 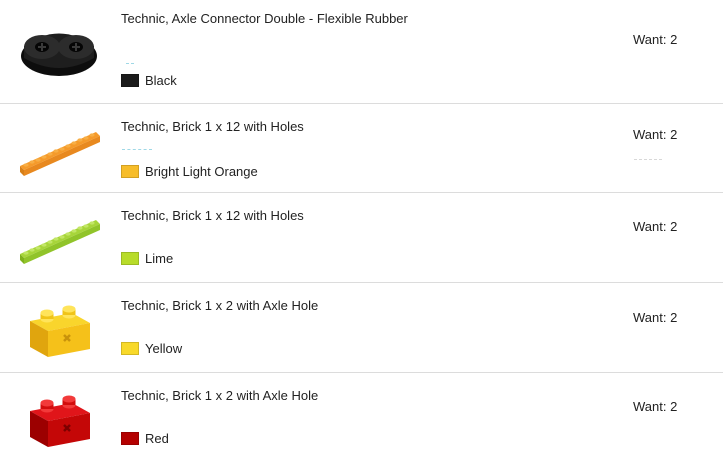 What do you see at coordinates (159, 258) in the screenshot?
I see `color-label: Lime` at bounding box center [159, 258].